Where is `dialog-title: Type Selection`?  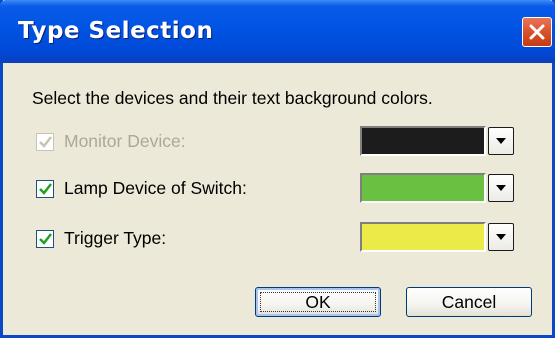 dialog-title: Type Selection is located at coordinates (116, 31).